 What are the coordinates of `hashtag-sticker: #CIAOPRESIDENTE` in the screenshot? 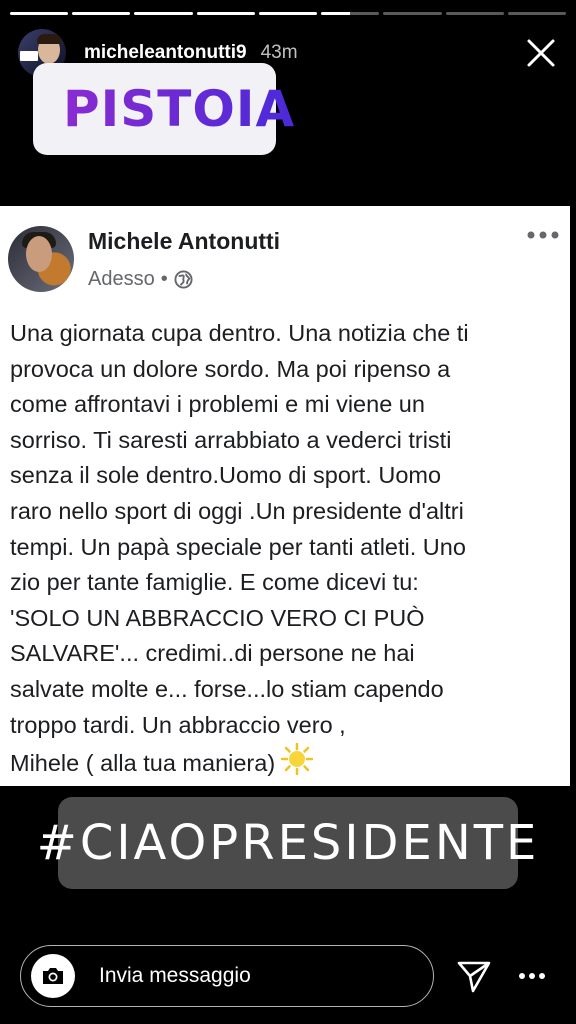 It's located at (286, 843).